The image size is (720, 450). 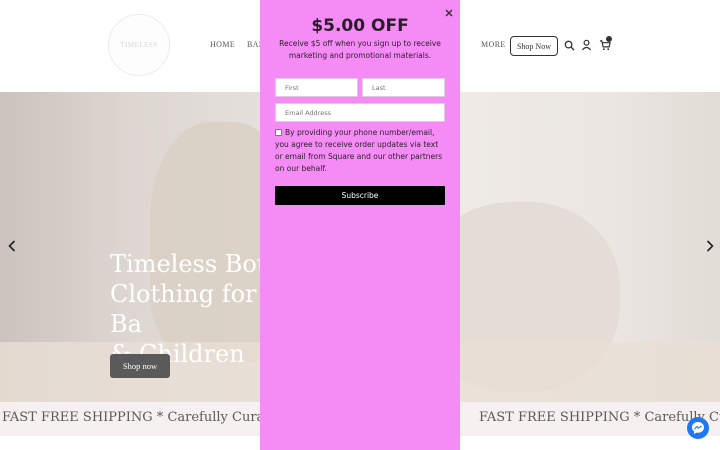 I want to click on chevron-left-icon, so click(x=12, y=246).